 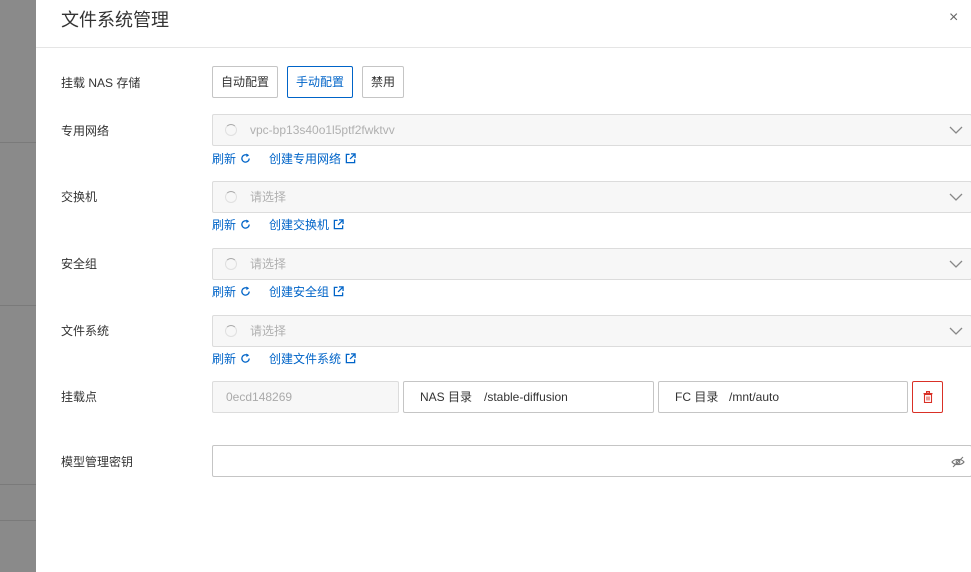 I want to click on security-group-actions: 刷新 创建安全组, so click(x=278, y=291).